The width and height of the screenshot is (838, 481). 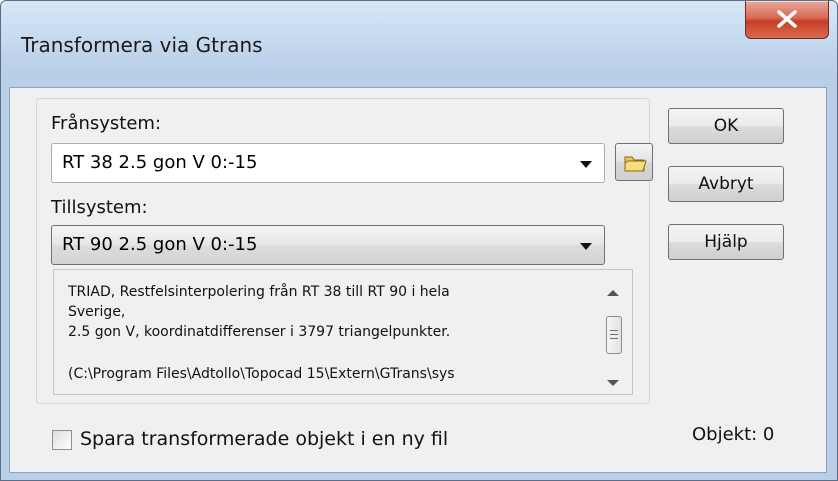 What do you see at coordinates (733, 434) in the screenshot?
I see `object-count: Objekt: 0` at bounding box center [733, 434].